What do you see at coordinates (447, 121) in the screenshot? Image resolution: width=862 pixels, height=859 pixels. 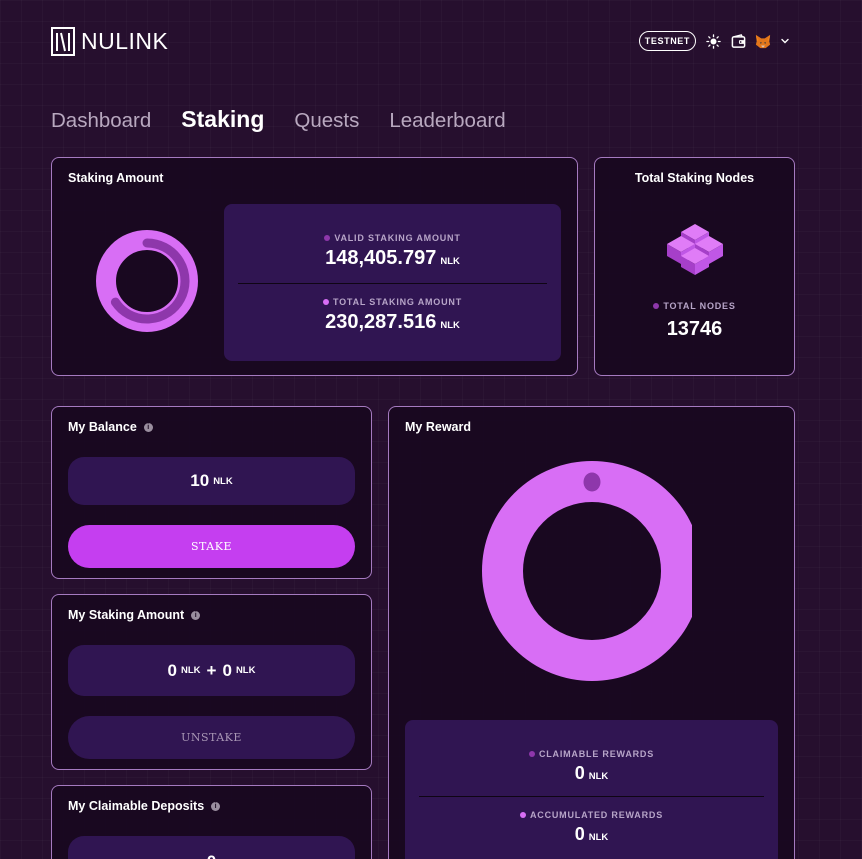 I see `tab-leaderboard: Leaderboard` at bounding box center [447, 121].